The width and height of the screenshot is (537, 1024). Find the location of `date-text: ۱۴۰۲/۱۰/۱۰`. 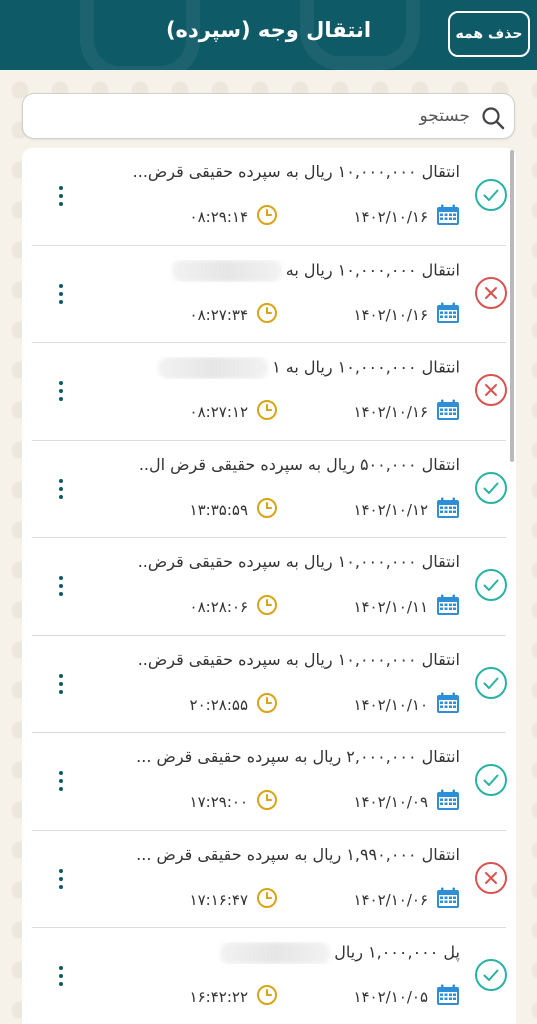

date-text: ۱۴۰۲/۱۰/۱۰ is located at coordinates (390, 704).